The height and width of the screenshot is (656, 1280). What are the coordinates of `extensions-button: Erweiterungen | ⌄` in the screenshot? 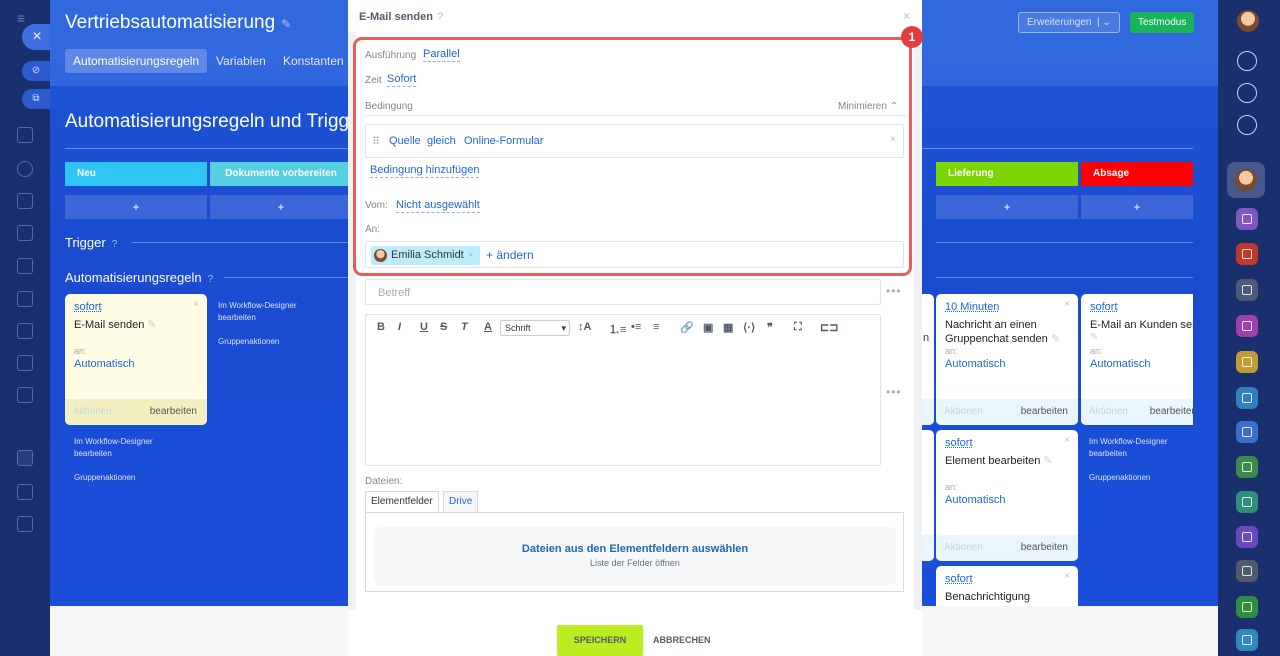 It's located at (1069, 22).